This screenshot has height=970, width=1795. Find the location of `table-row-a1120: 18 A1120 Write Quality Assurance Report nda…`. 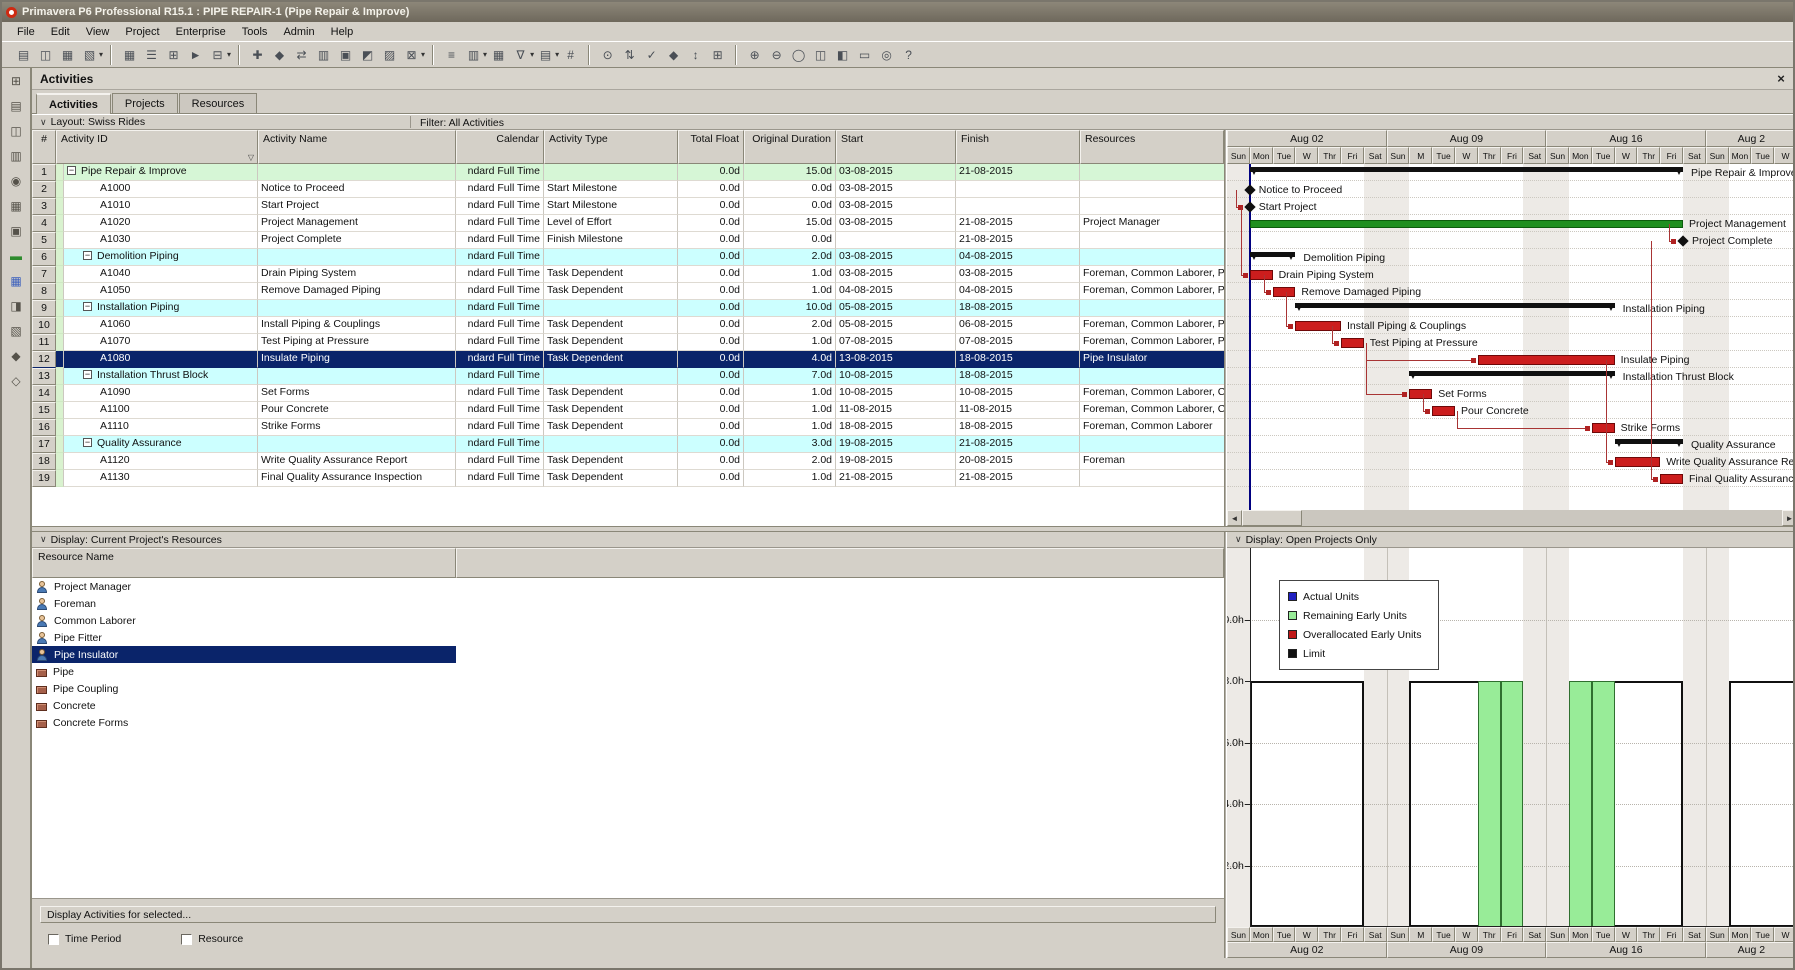

table-row-a1120: 18 A1120 Write Quality Assurance Report nda… is located at coordinates (628, 461).